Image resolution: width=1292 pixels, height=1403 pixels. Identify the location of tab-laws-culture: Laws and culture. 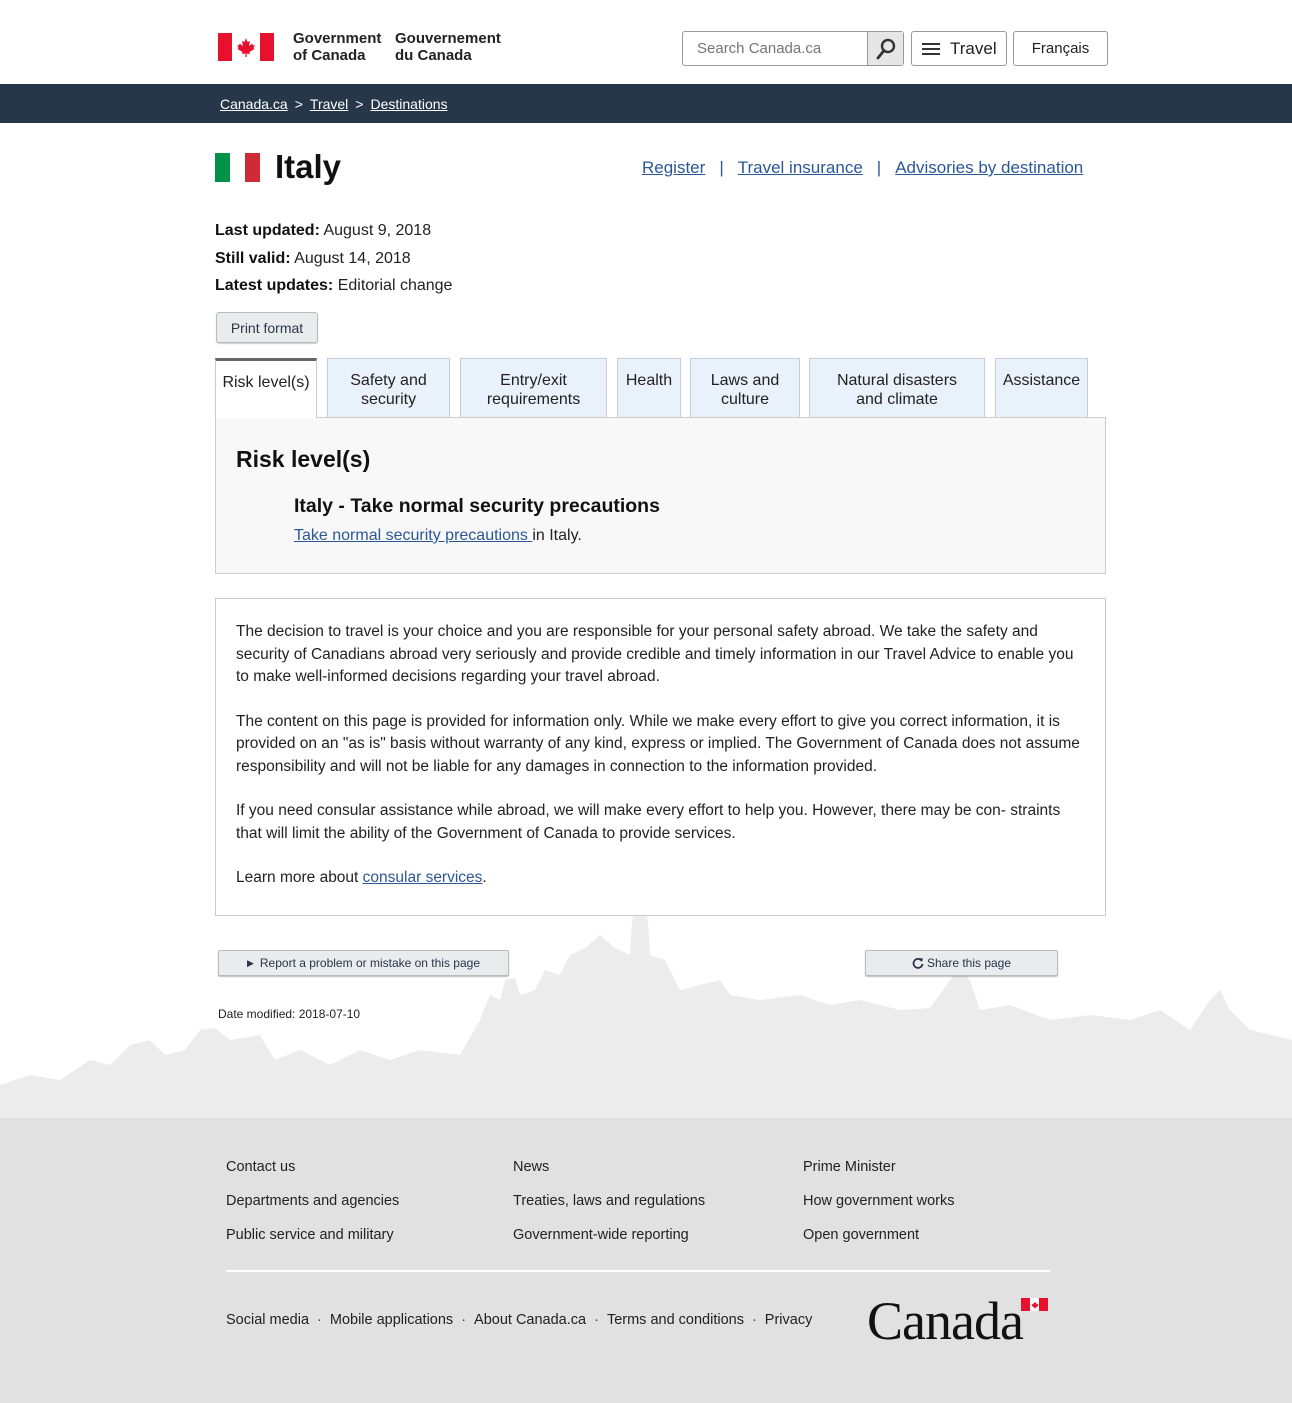
(745, 387).